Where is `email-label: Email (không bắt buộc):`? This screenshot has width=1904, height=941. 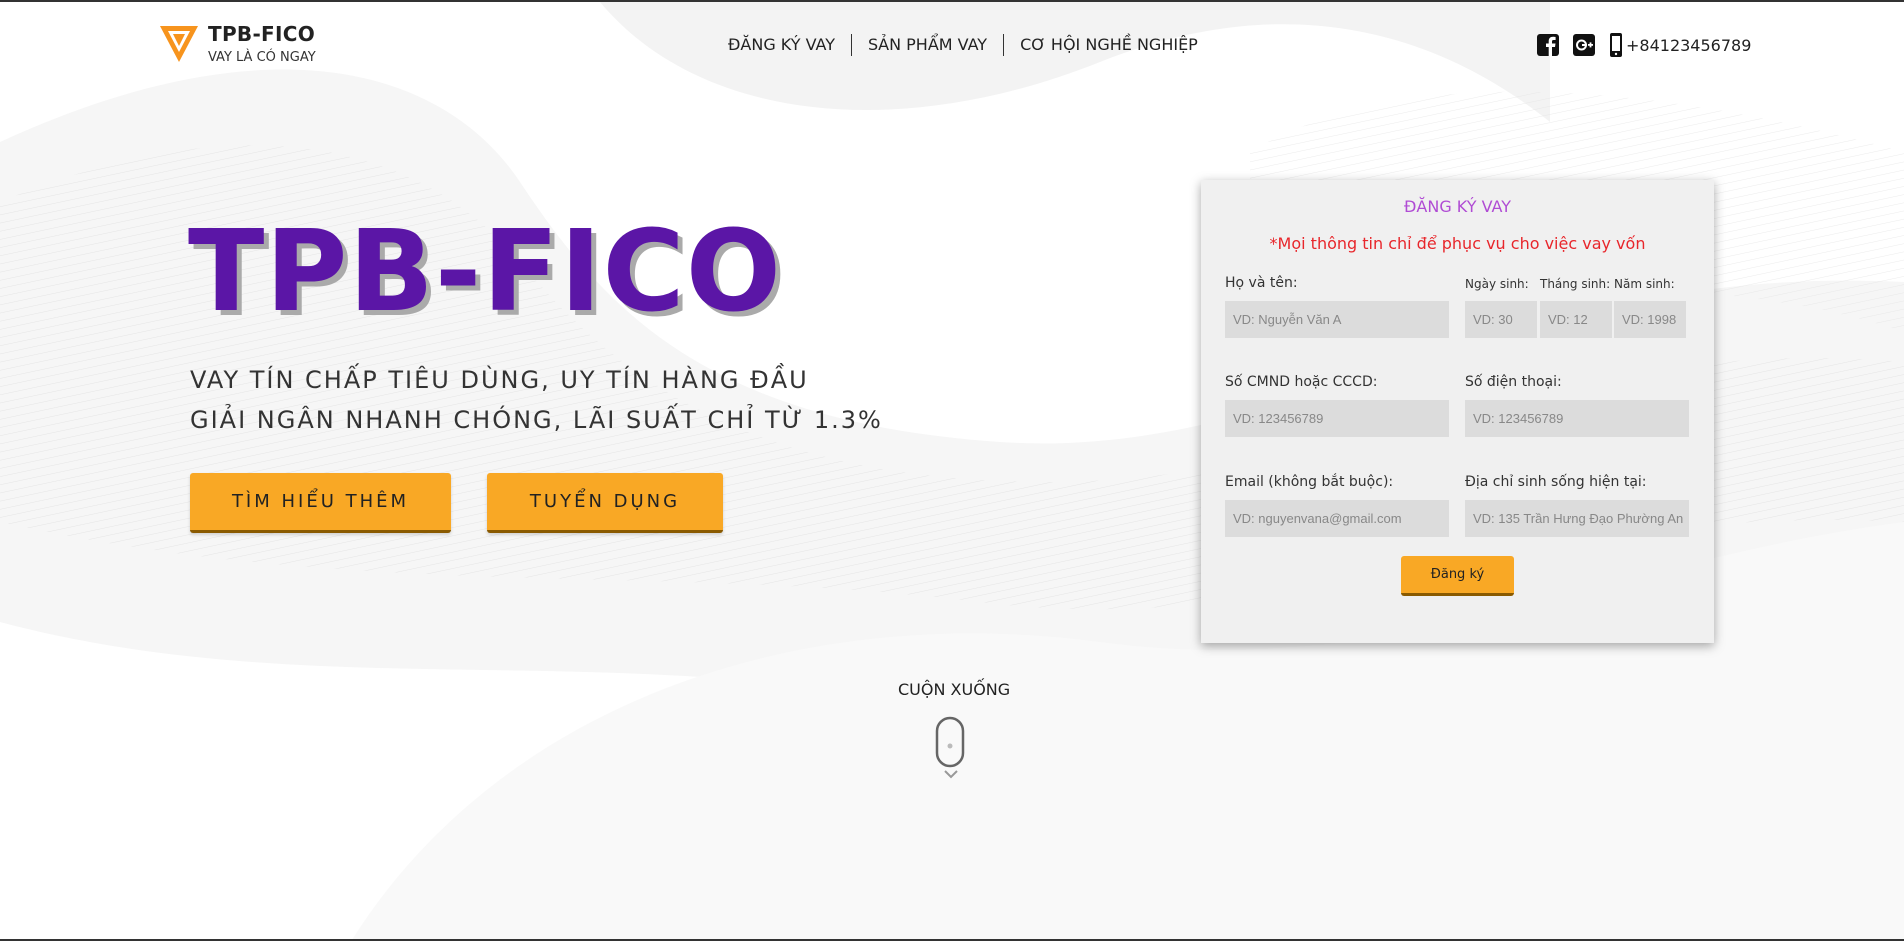 email-label: Email (không bắt buộc): is located at coordinates (1309, 482).